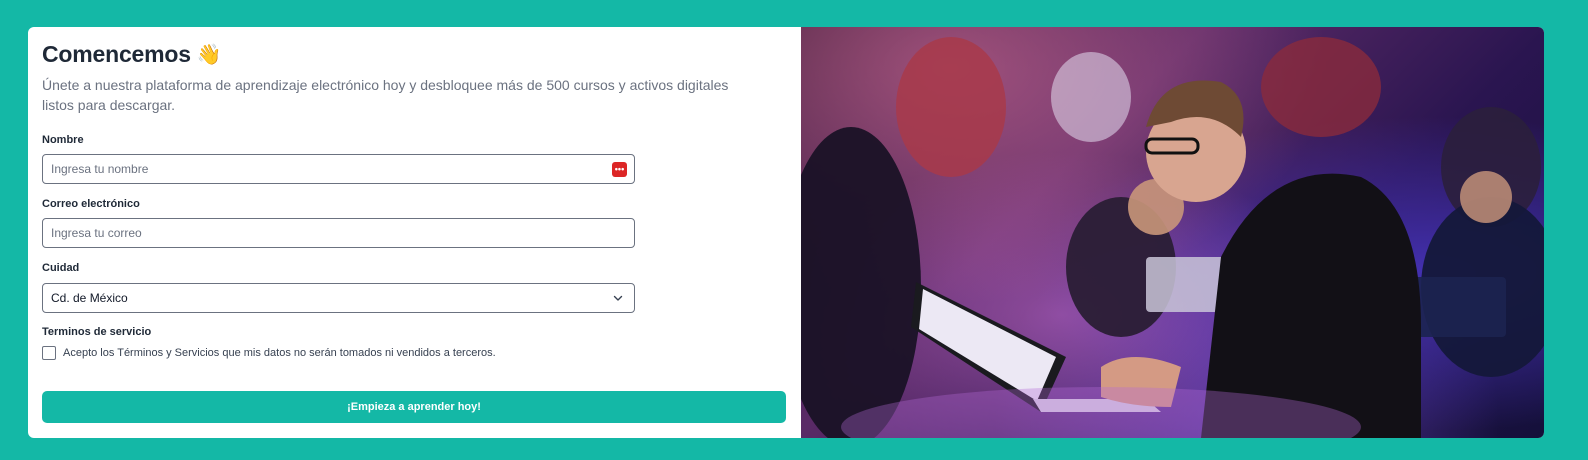 This screenshot has width=1588, height=460. What do you see at coordinates (414, 407) in the screenshot?
I see `start-learning-button: ¡Empieza a aprender hoy!` at bounding box center [414, 407].